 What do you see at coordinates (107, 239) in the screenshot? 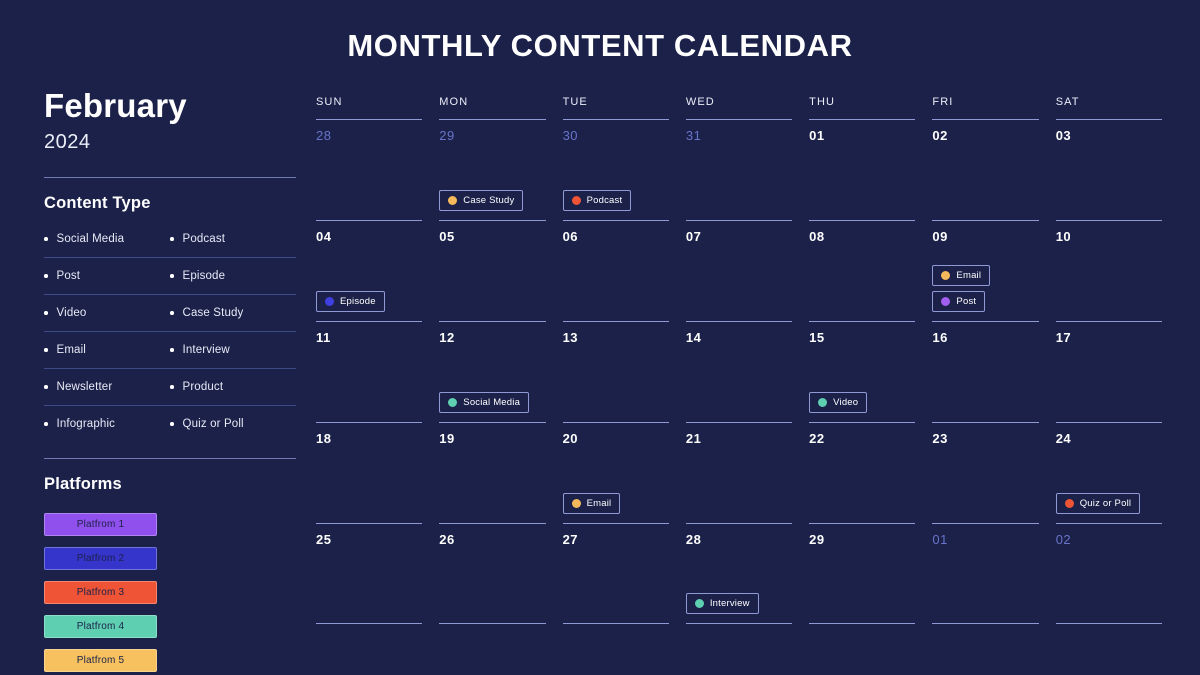
I see `content-type-item: Social Media` at bounding box center [107, 239].